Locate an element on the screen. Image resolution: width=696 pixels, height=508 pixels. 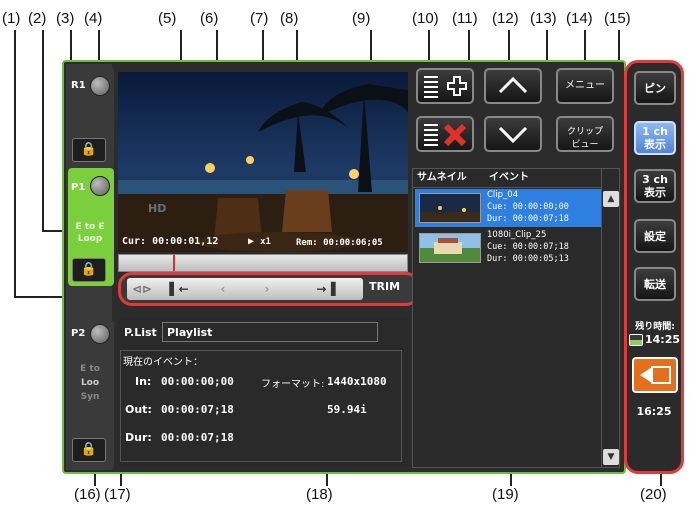
back-button is located at coordinates (655, 375).